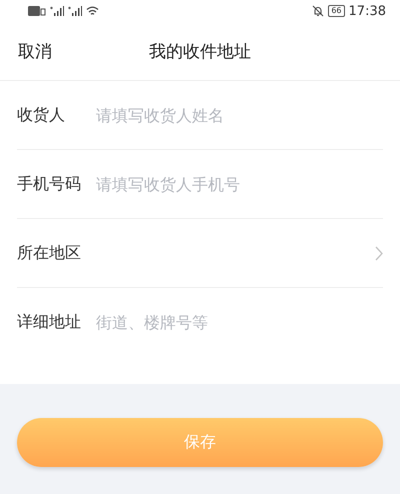 The height and width of the screenshot is (494, 400). I want to click on chevron-right-icon, so click(379, 253).